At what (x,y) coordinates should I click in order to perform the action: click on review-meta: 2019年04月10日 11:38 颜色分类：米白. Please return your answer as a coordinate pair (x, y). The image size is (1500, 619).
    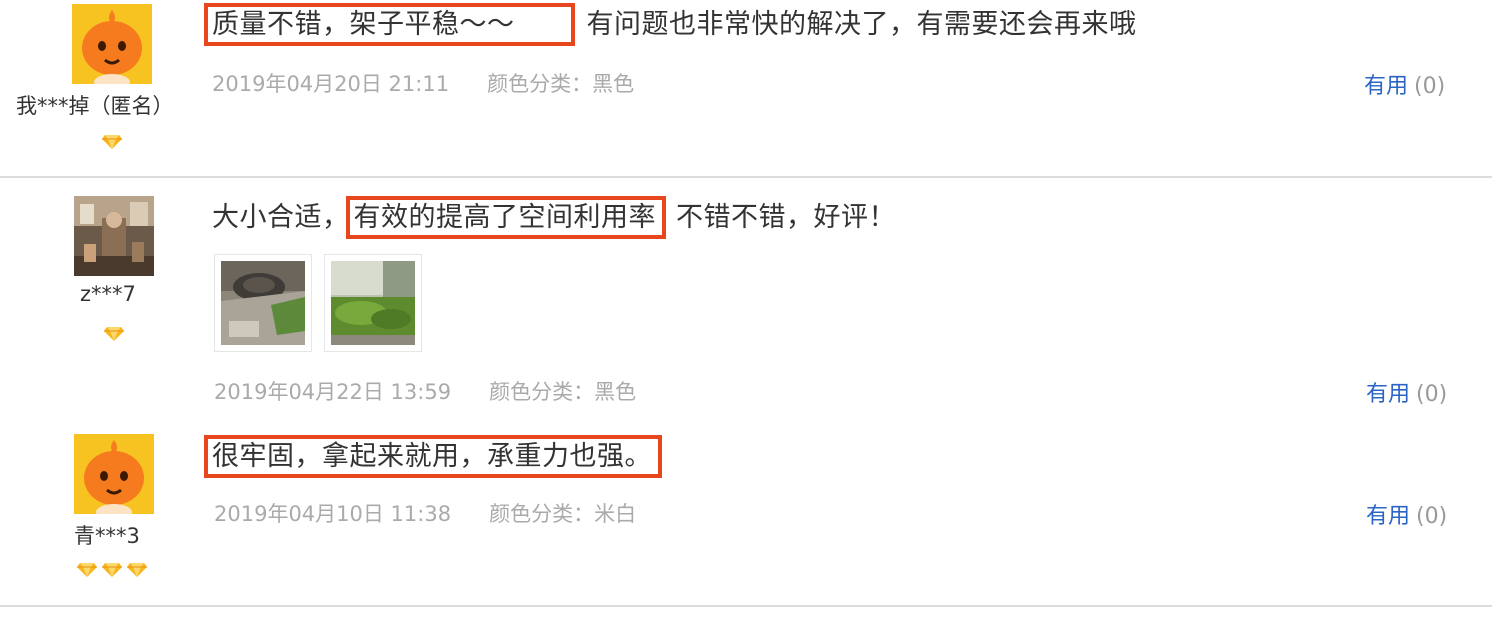
    Looking at the image, I should click on (425, 513).